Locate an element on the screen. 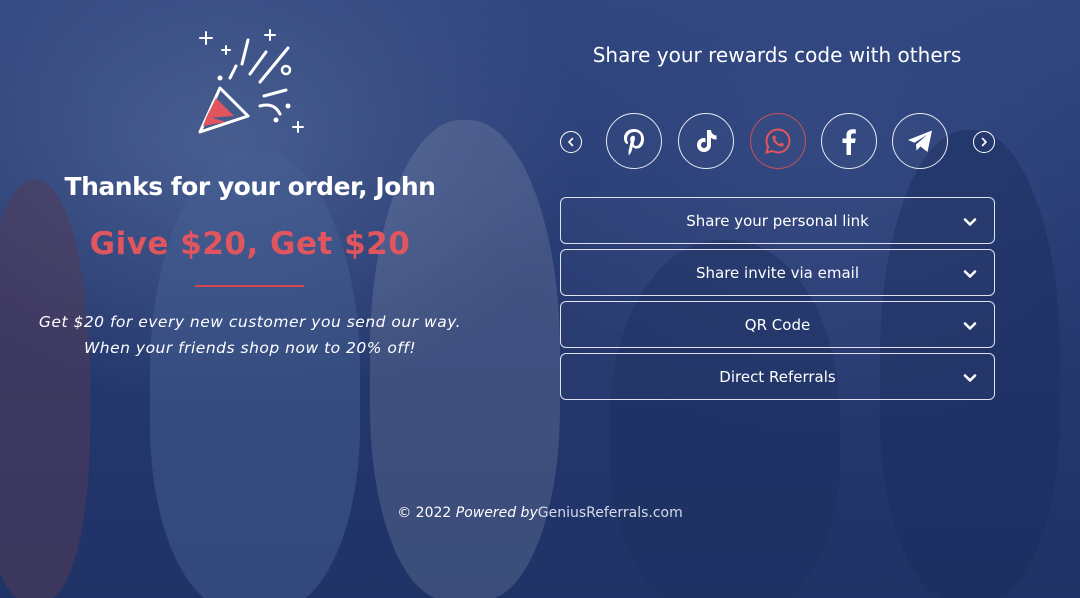  share-pinterest-button is located at coordinates (634, 141).